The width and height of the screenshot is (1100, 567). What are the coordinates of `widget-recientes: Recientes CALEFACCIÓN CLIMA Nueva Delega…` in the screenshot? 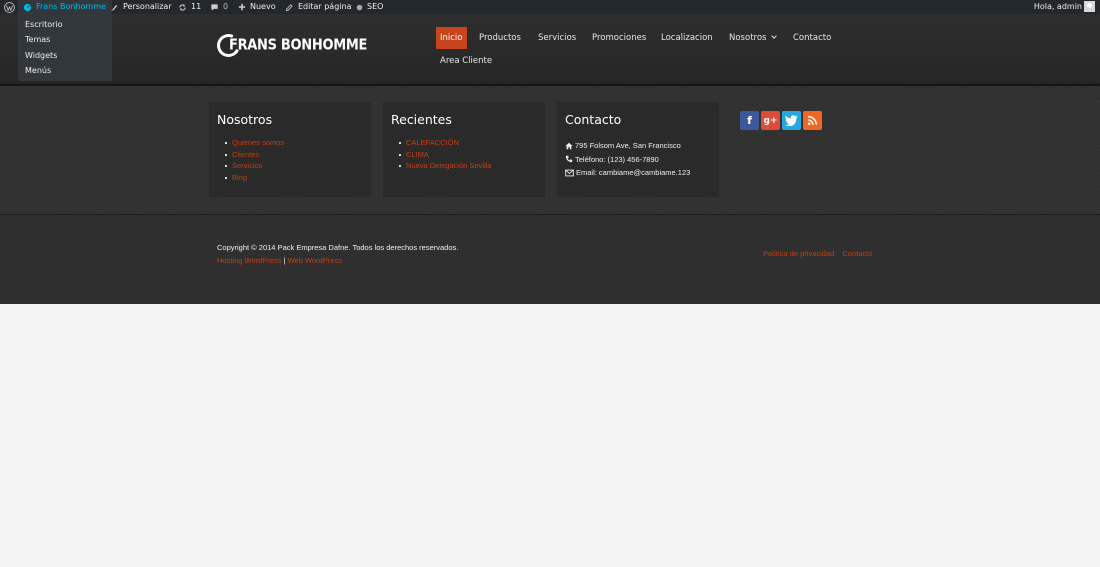 It's located at (464, 149).